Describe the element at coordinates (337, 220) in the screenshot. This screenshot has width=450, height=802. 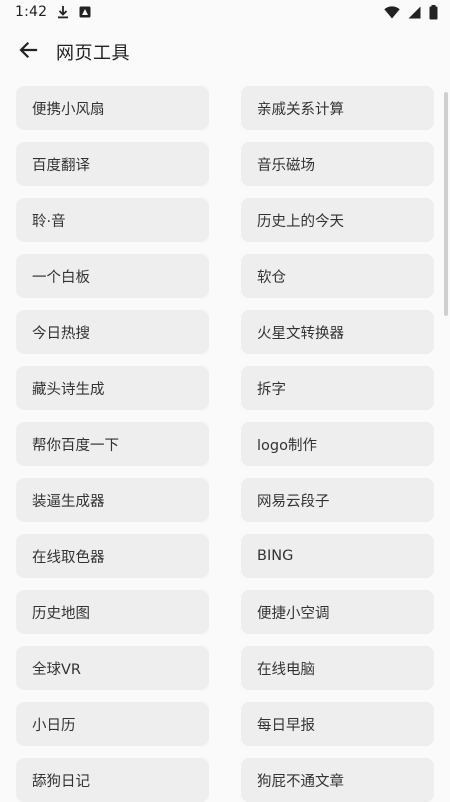
I see `tool-item: 历史上的今天` at that location.